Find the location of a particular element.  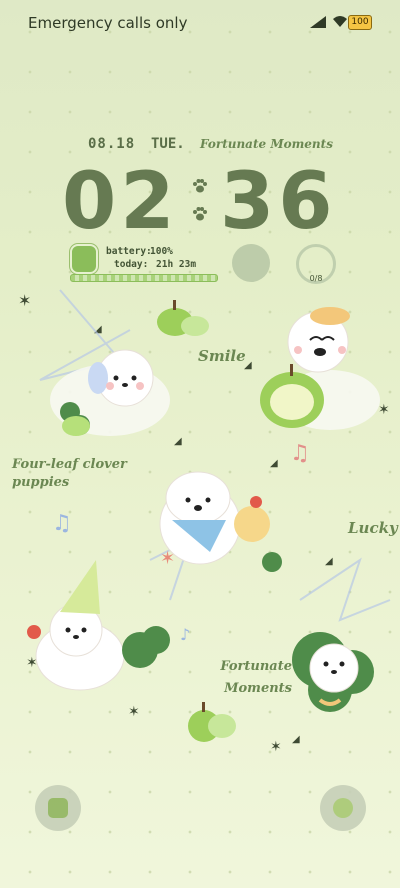

carrier-text: Emergency calls only is located at coordinates (108, 23).